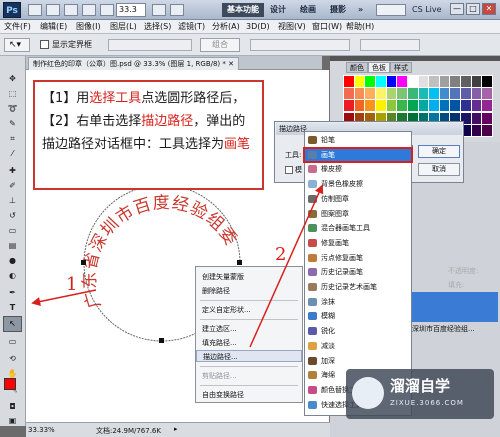 Image resolution: width=500 pixels, height=437 pixels. Describe the element at coordinates (17, 27) in the screenshot. I see `menu-file: 文件(F)` at that location.